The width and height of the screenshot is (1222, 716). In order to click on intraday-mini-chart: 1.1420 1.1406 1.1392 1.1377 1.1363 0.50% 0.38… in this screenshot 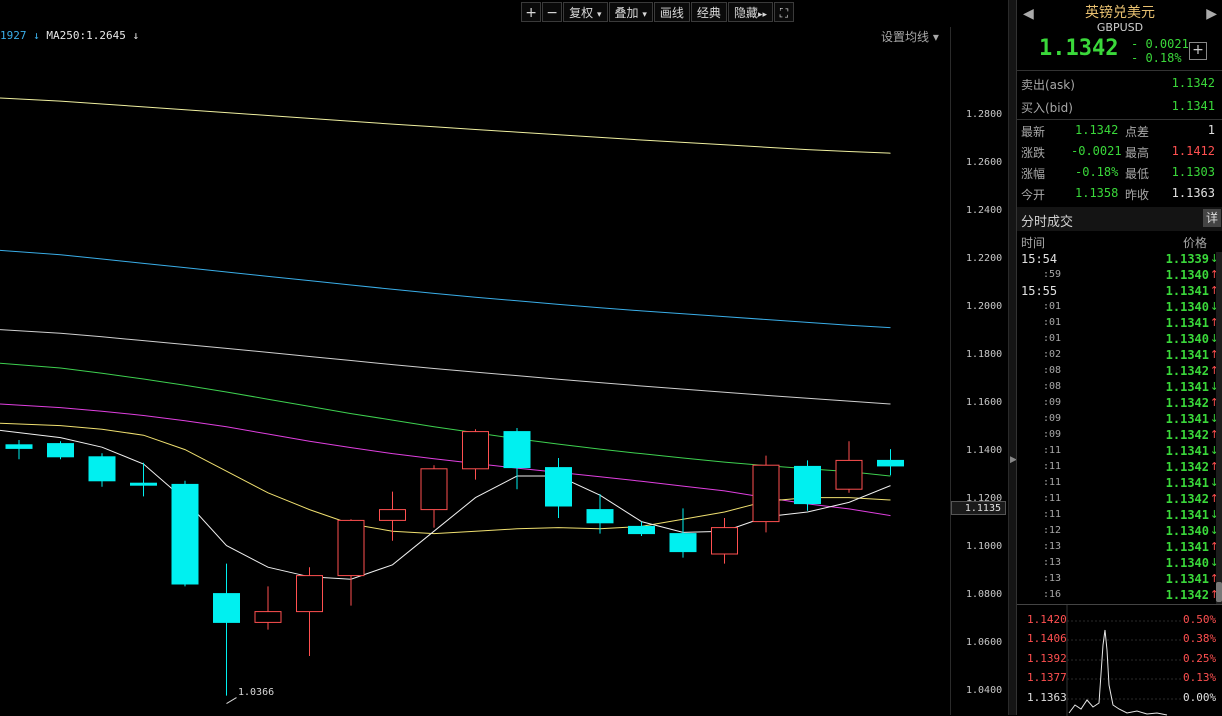, I will do `click(1119, 660)`.